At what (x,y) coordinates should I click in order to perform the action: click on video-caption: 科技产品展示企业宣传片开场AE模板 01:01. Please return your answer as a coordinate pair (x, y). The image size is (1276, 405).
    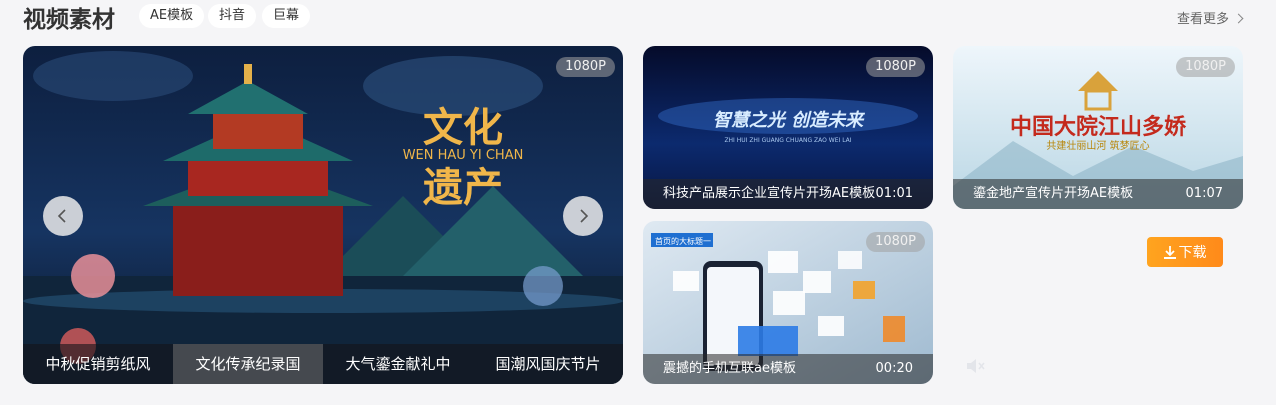
    Looking at the image, I should click on (788, 194).